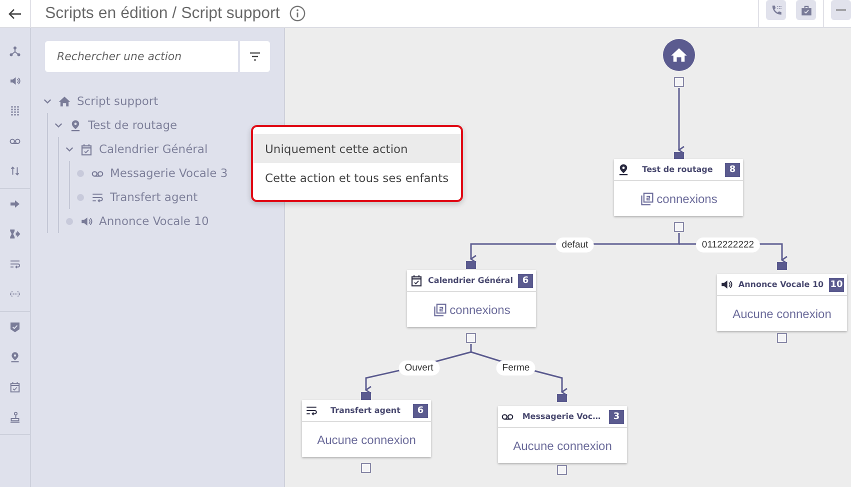 This screenshot has height=487, width=851. What do you see at coordinates (678, 187) in the screenshot?
I see `action-card: Test de routage 8 connexions` at bounding box center [678, 187].